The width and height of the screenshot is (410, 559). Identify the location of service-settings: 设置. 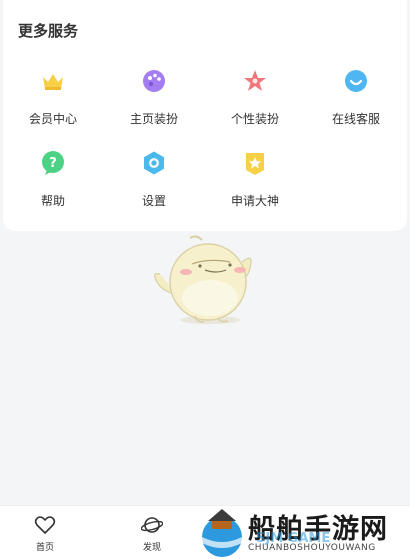
(154, 179).